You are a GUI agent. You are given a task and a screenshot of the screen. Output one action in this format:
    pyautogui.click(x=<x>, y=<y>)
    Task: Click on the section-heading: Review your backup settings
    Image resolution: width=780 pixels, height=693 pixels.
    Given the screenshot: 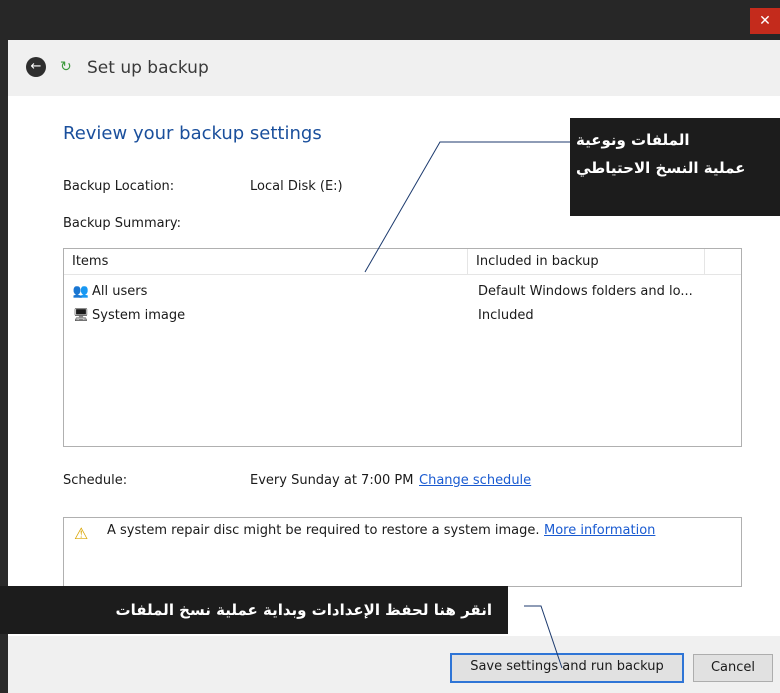 What is the action you would take?
    pyautogui.click(x=192, y=133)
    